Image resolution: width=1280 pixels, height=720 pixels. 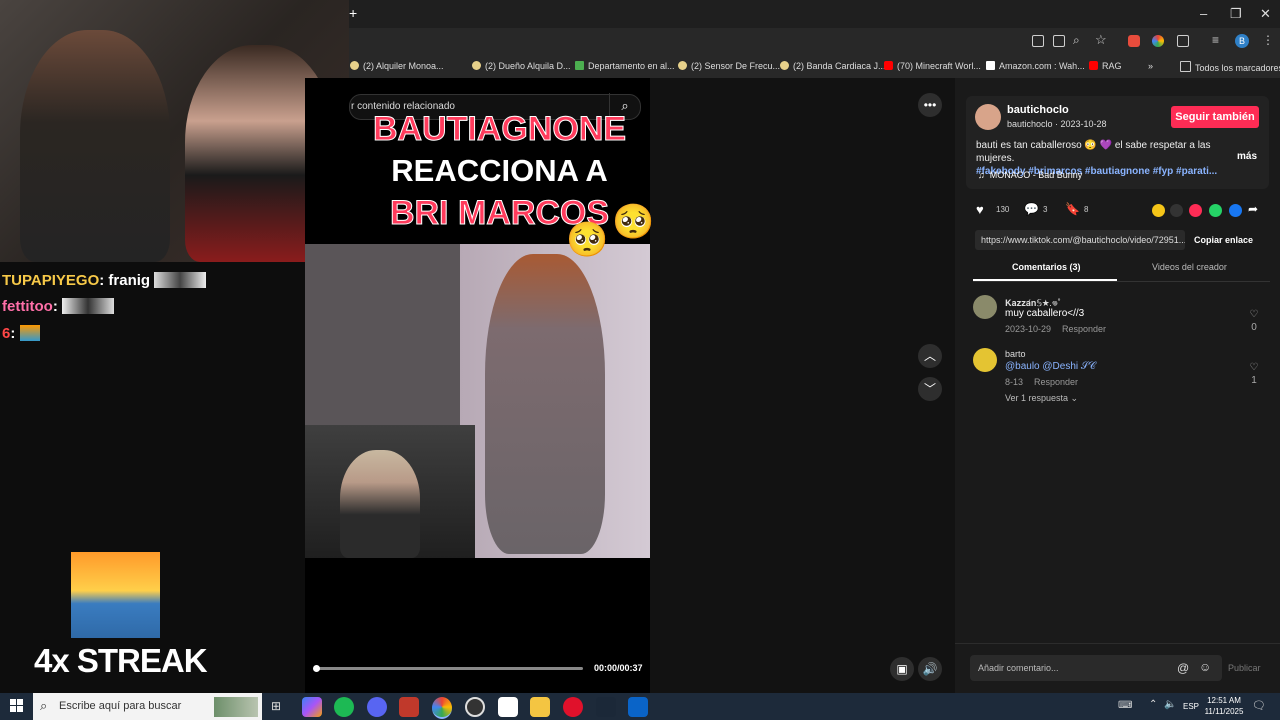 I want to click on zoom-icon: ⌕, so click(x=1076, y=40).